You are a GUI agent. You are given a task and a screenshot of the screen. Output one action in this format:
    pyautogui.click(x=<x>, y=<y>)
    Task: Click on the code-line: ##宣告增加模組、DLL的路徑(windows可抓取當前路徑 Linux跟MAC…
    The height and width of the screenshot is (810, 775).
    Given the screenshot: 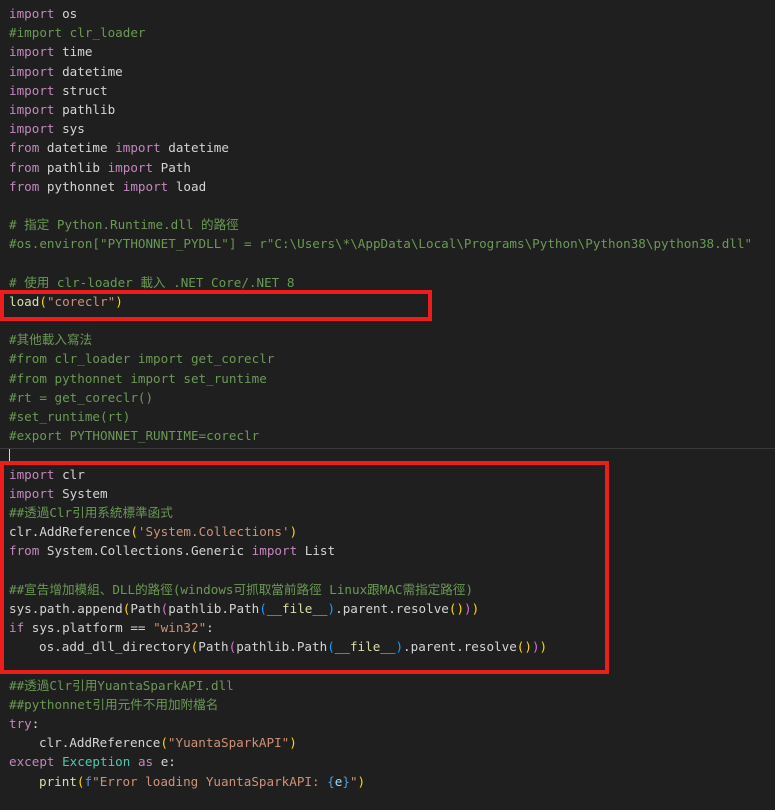 What is the action you would take?
    pyautogui.click(x=387, y=589)
    